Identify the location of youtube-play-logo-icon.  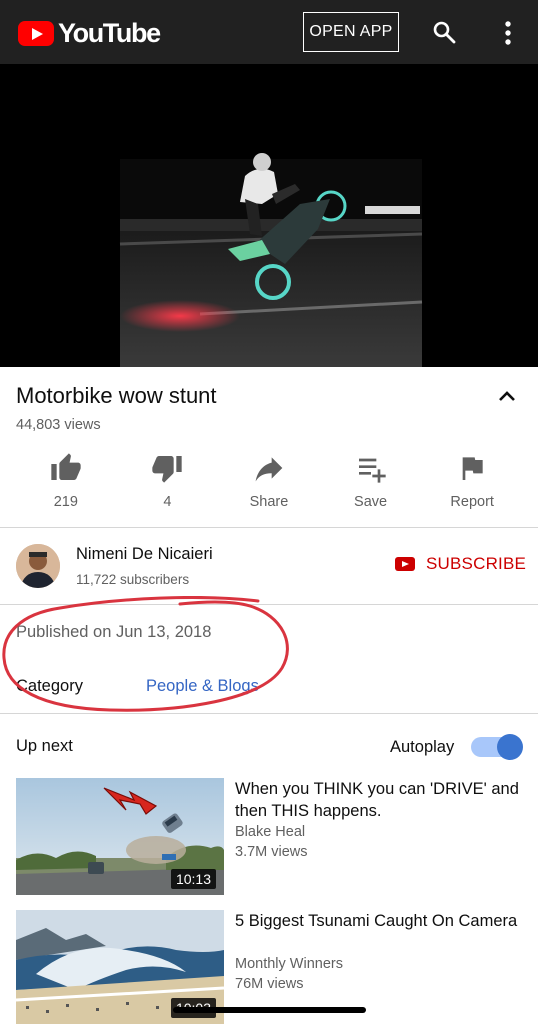
(36, 33).